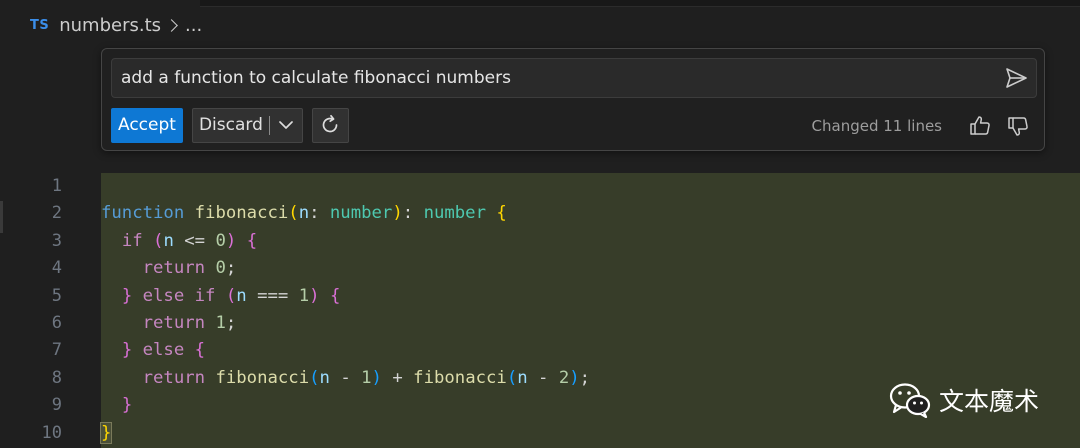 Image resolution: width=1080 pixels, height=448 pixels. I want to click on chevron-right-icon, so click(171, 25).